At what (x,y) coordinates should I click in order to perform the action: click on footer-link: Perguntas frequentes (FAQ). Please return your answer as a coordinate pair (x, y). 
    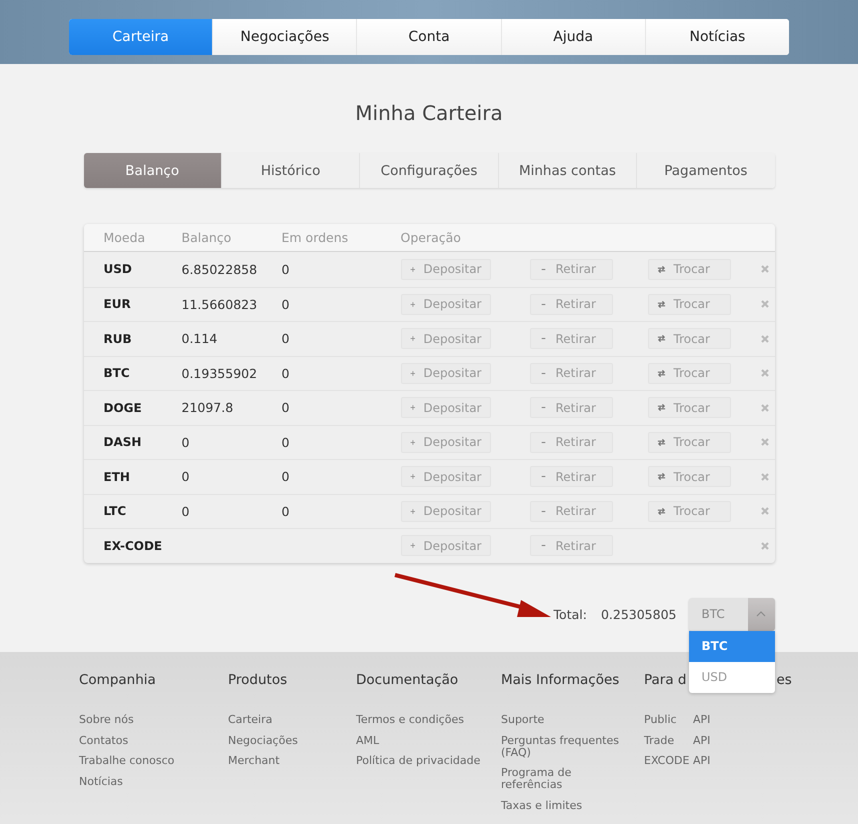
    Looking at the image, I should click on (563, 746).